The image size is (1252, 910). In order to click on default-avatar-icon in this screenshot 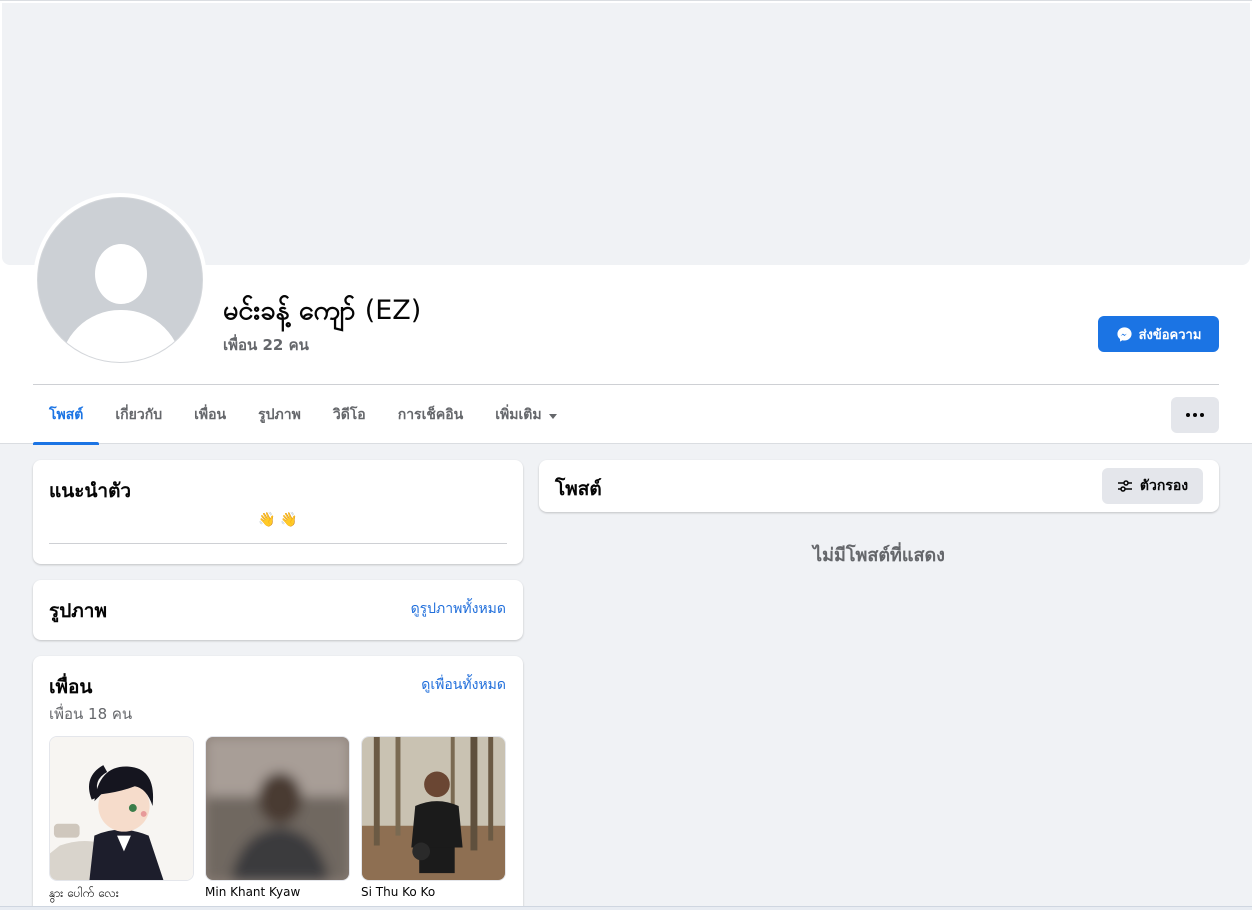, I will do `click(120, 280)`.